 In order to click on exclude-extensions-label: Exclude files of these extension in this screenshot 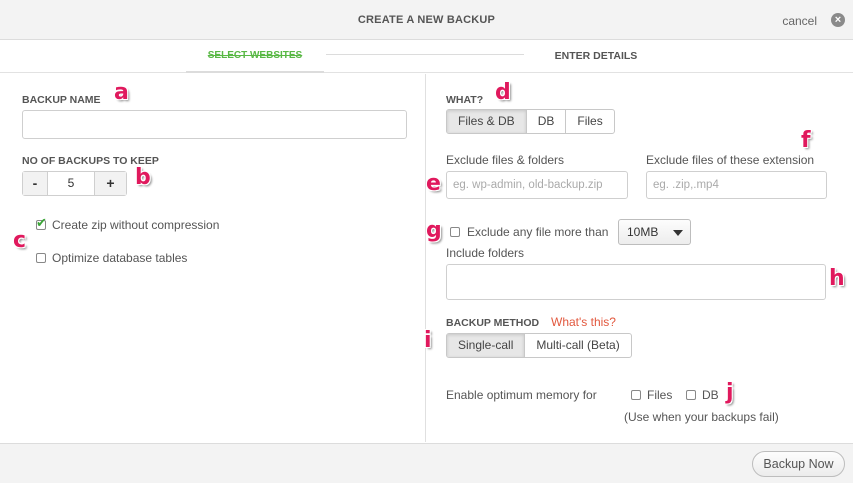, I will do `click(730, 160)`.